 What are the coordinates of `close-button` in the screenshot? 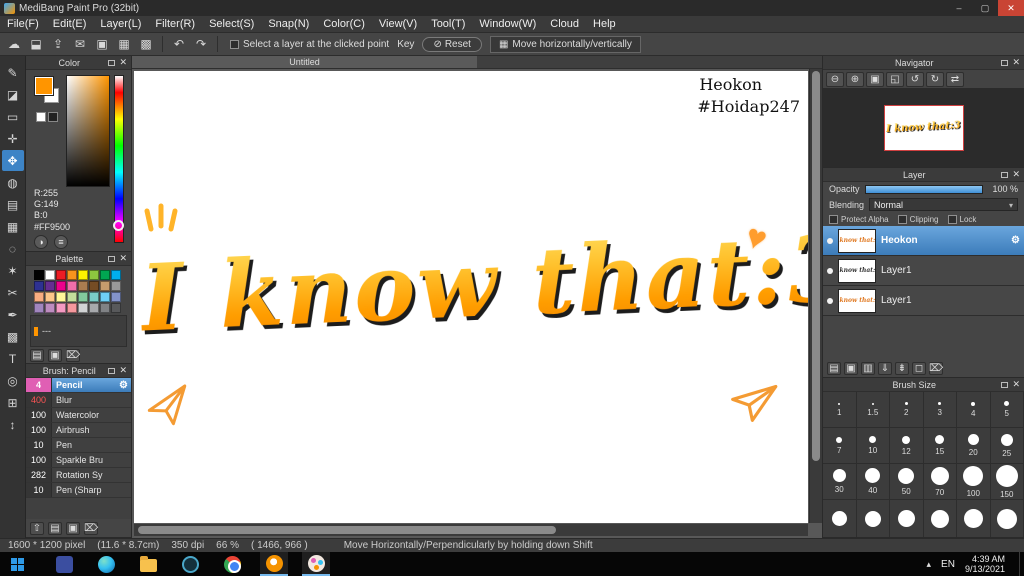 It's located at (1011, 8).